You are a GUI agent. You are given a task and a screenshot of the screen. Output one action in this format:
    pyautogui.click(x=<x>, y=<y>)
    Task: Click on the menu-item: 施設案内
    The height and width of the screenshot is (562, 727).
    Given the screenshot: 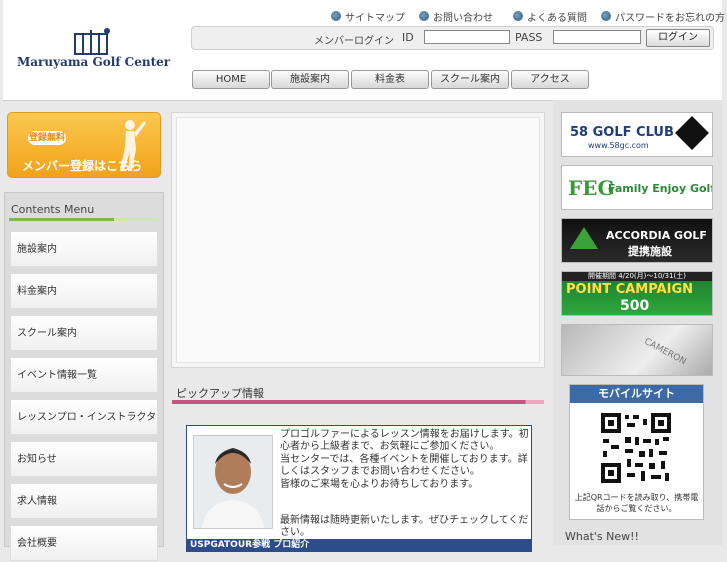 What is the action you would take?
    pyautogui.click(x=84, y=249)
    